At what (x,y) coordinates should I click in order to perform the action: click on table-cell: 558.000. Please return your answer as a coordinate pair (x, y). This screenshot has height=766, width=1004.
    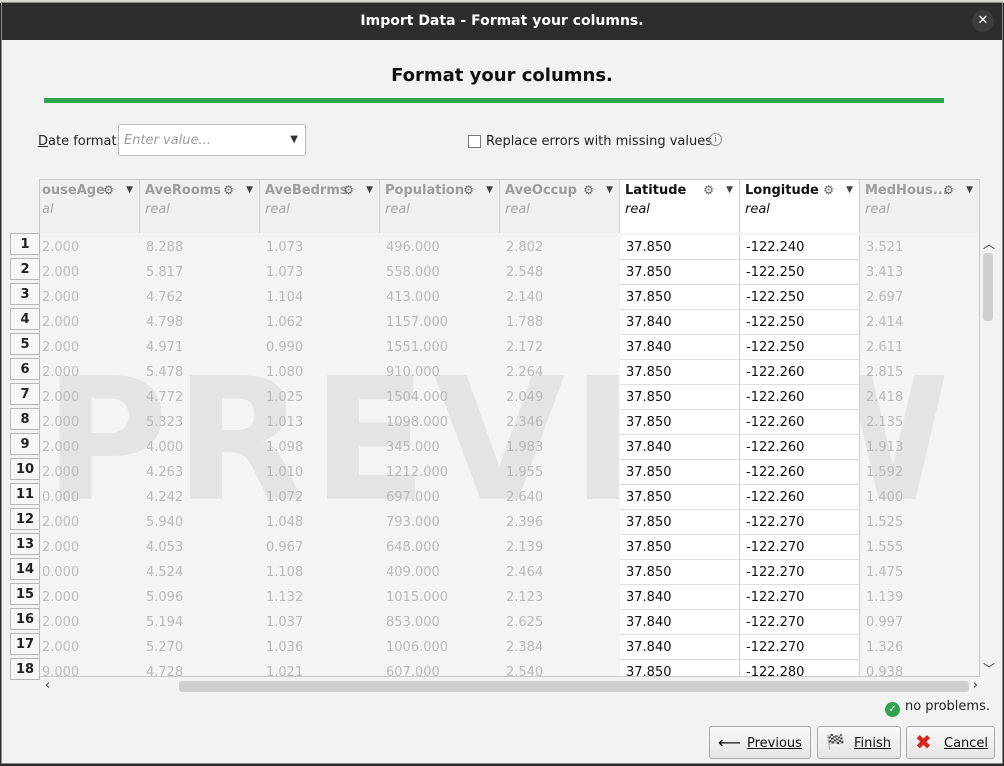
    Looking at the image, I should click on (413, 272).